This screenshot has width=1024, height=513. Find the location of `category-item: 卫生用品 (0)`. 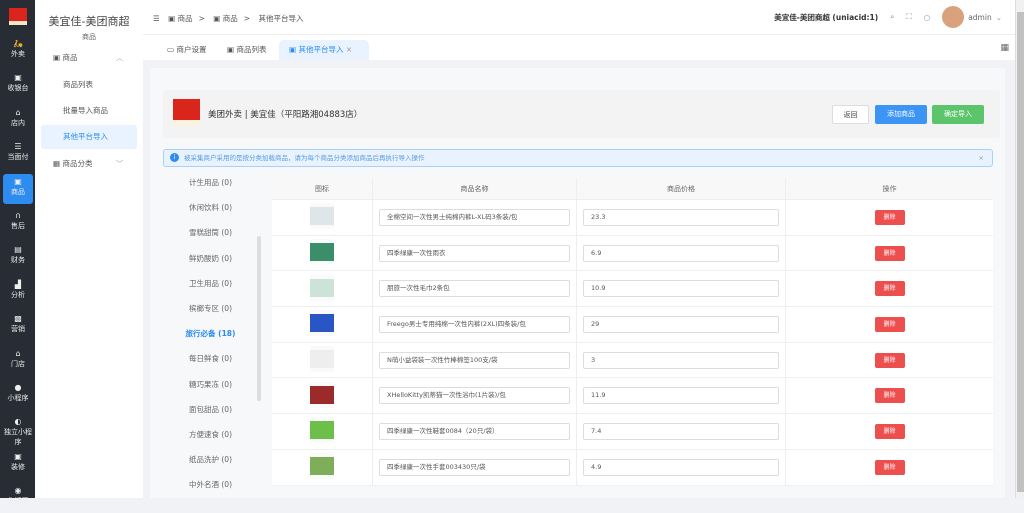

category-item: 卫生用品 (0) is located at coordinates (210, 283).